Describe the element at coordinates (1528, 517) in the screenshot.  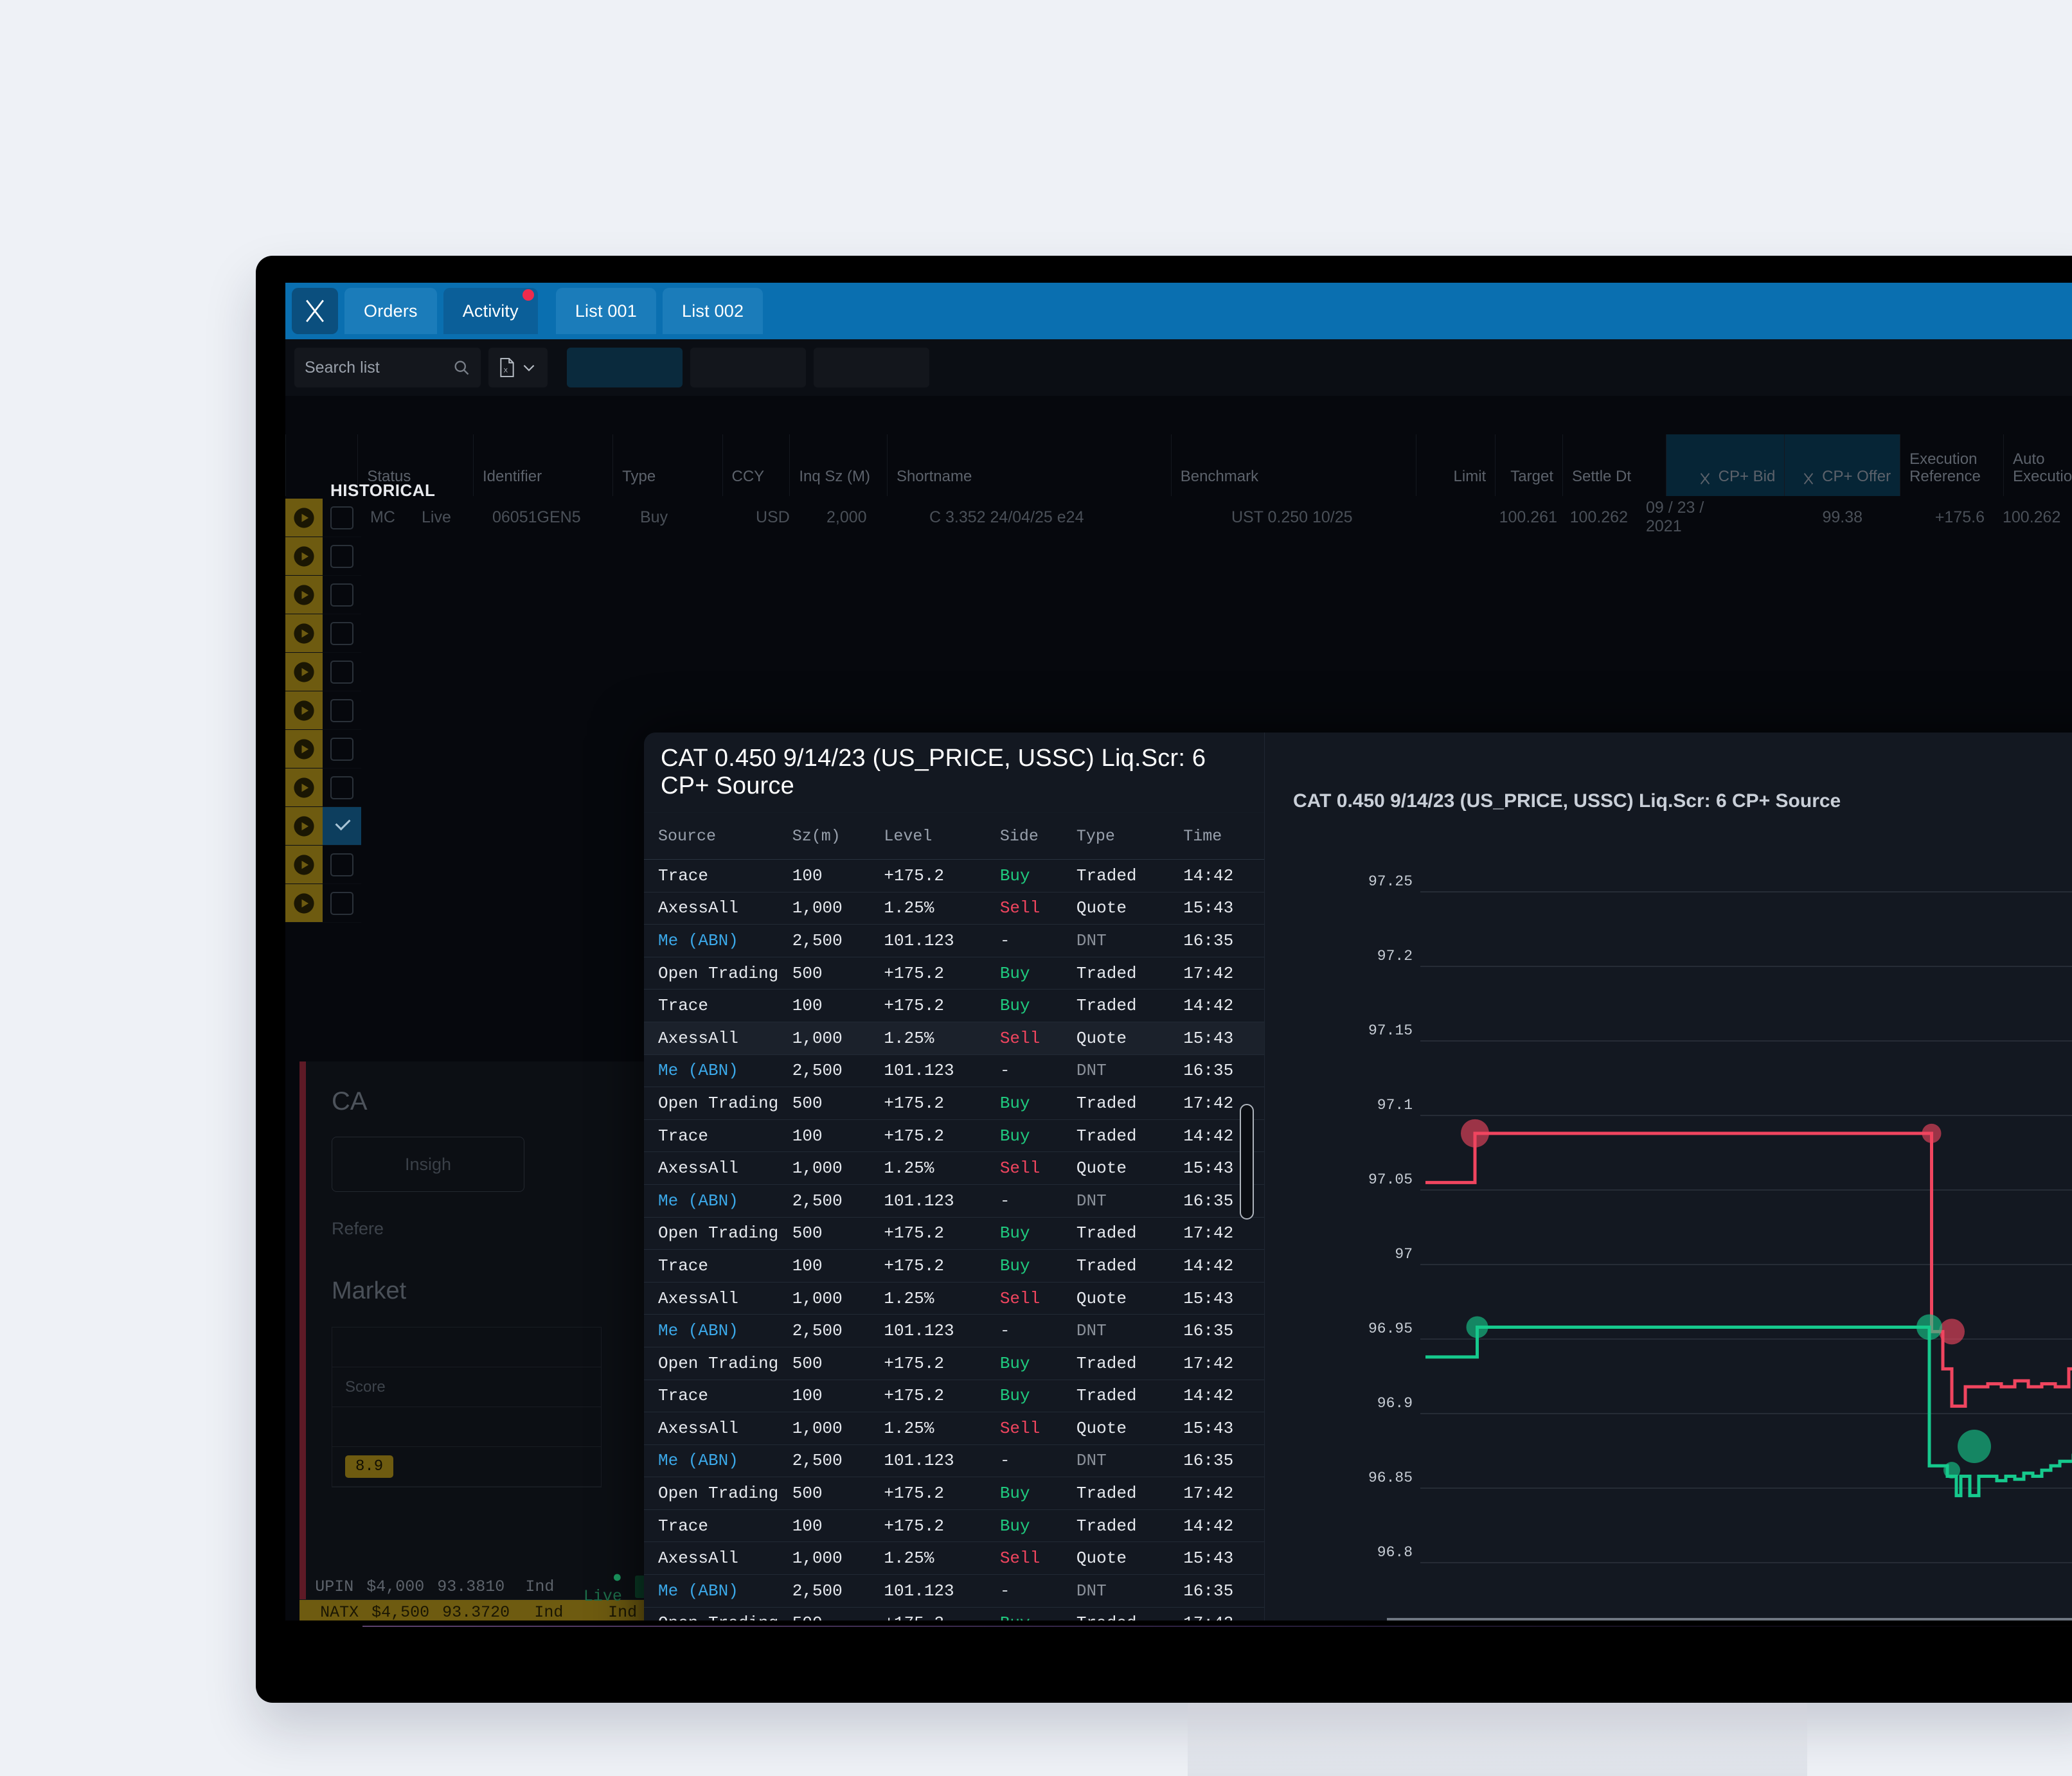
I see `row-limit: 100.261` at that location.